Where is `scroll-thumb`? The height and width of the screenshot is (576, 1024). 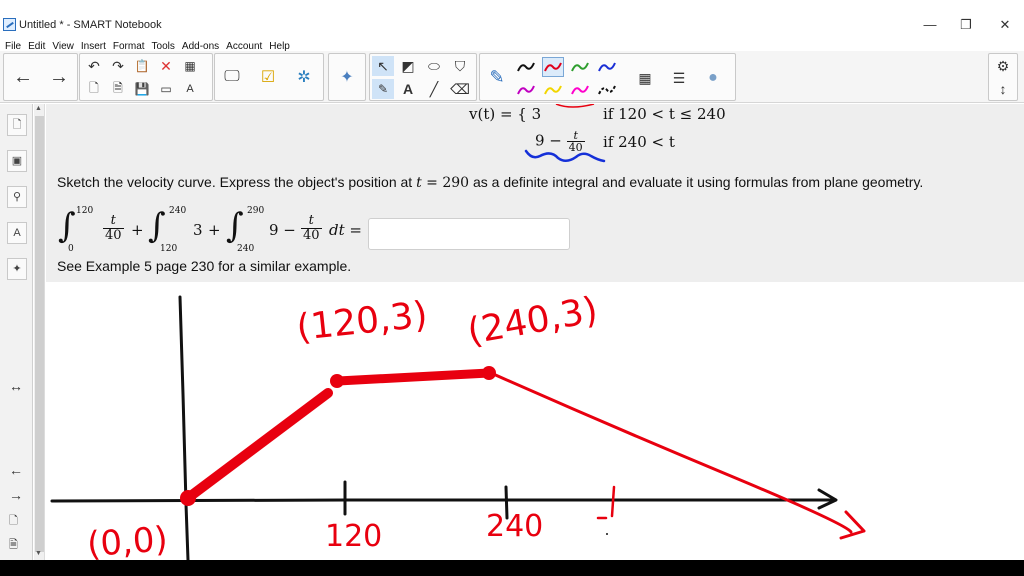 scroll-thumb is located at coordinates (39, 334).